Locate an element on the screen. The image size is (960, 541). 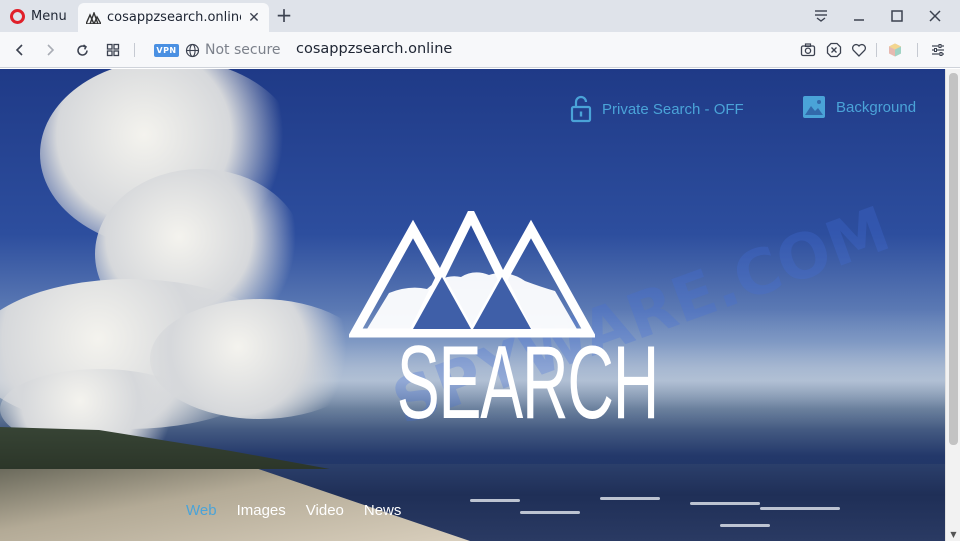
window-controls is located at coordinates (878, 16).